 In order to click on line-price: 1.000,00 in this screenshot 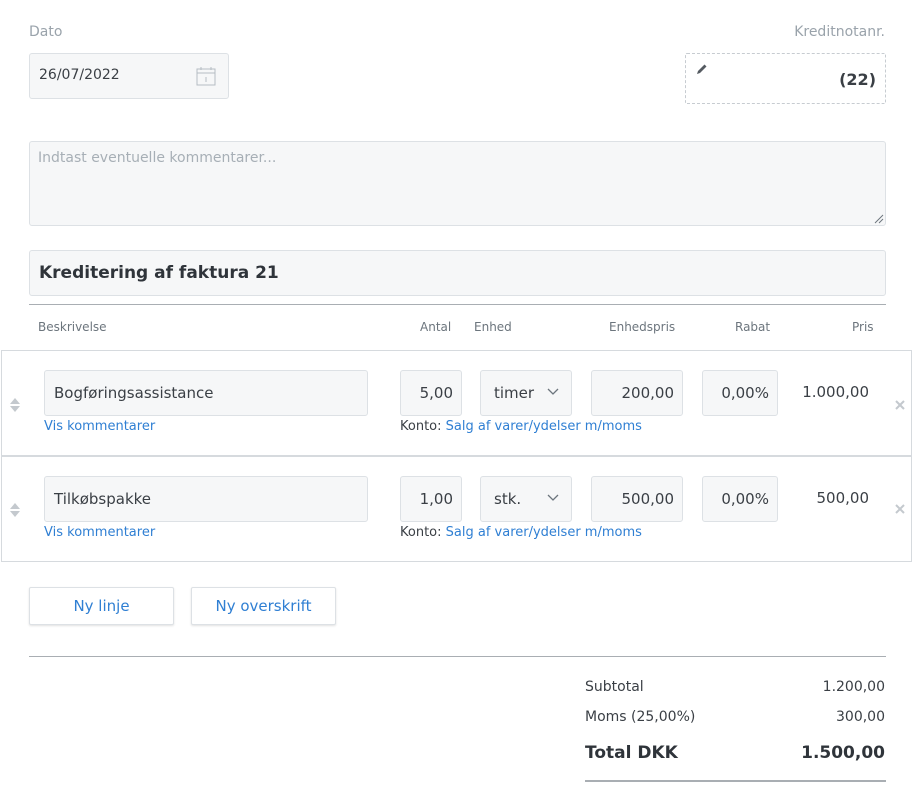, I will do `click(835, 392)`.